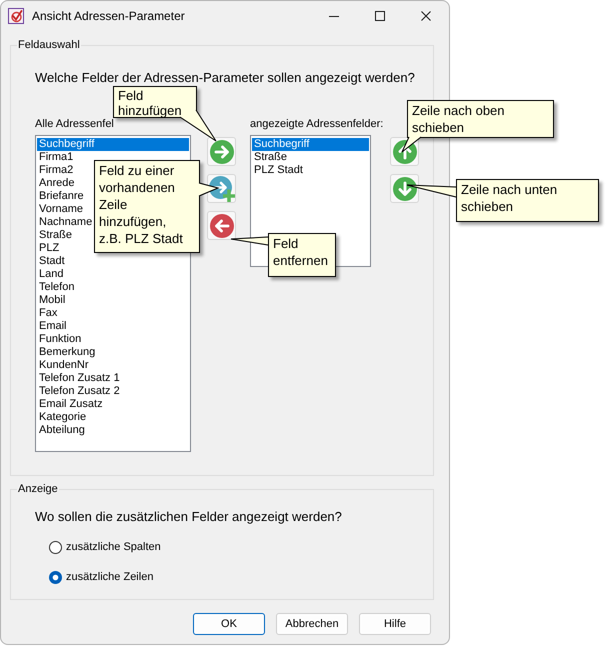  I want to click on list-item: Abteilung, so click(61, 430).